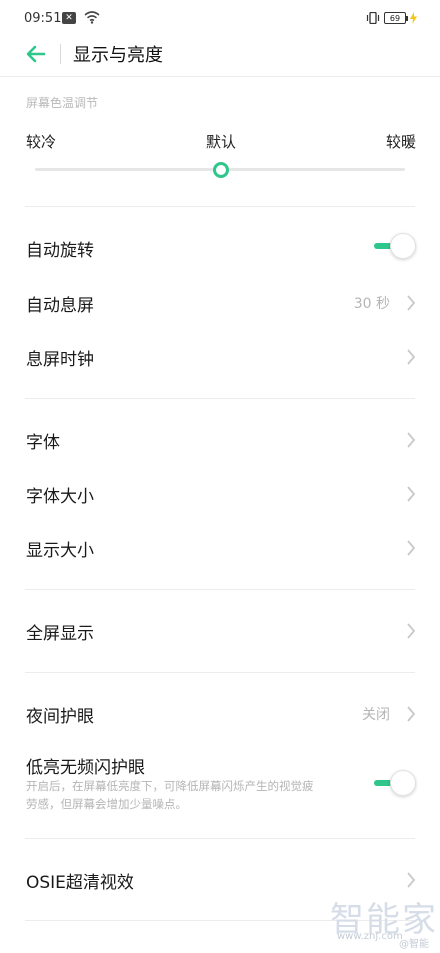  I want to click on font-size-row: 字体大小, so click(220, 494).